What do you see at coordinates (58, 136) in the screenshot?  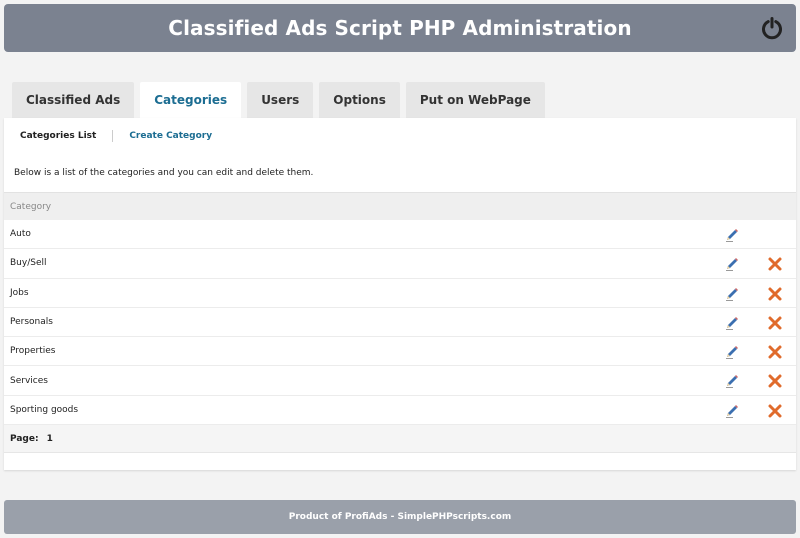 I see `categories-list-link: Categories List` at bounding box center [58, 136].